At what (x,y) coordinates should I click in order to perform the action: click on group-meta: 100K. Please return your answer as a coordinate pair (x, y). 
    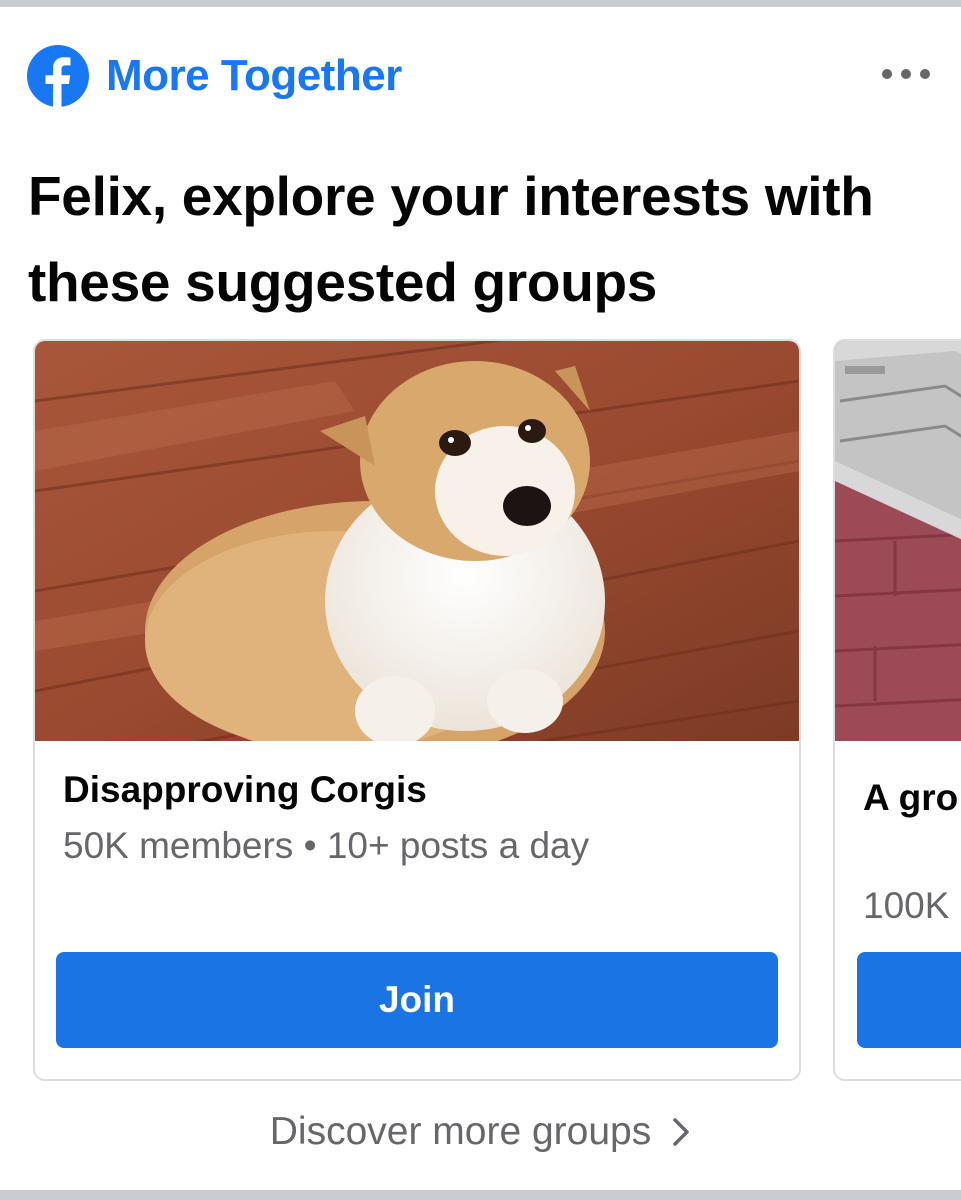
    Looking at the image, I should click on (906, 905).